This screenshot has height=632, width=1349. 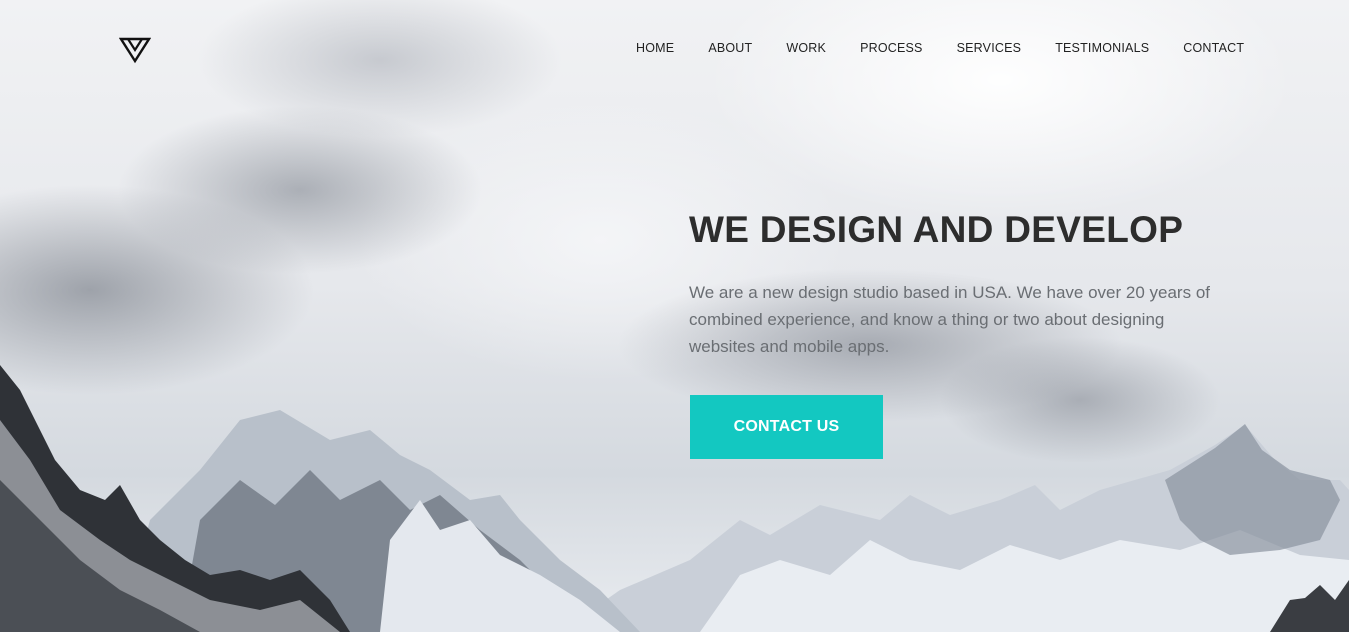 I want to click on contact-us-button: CONTACT US, so click(x=786, y=427).